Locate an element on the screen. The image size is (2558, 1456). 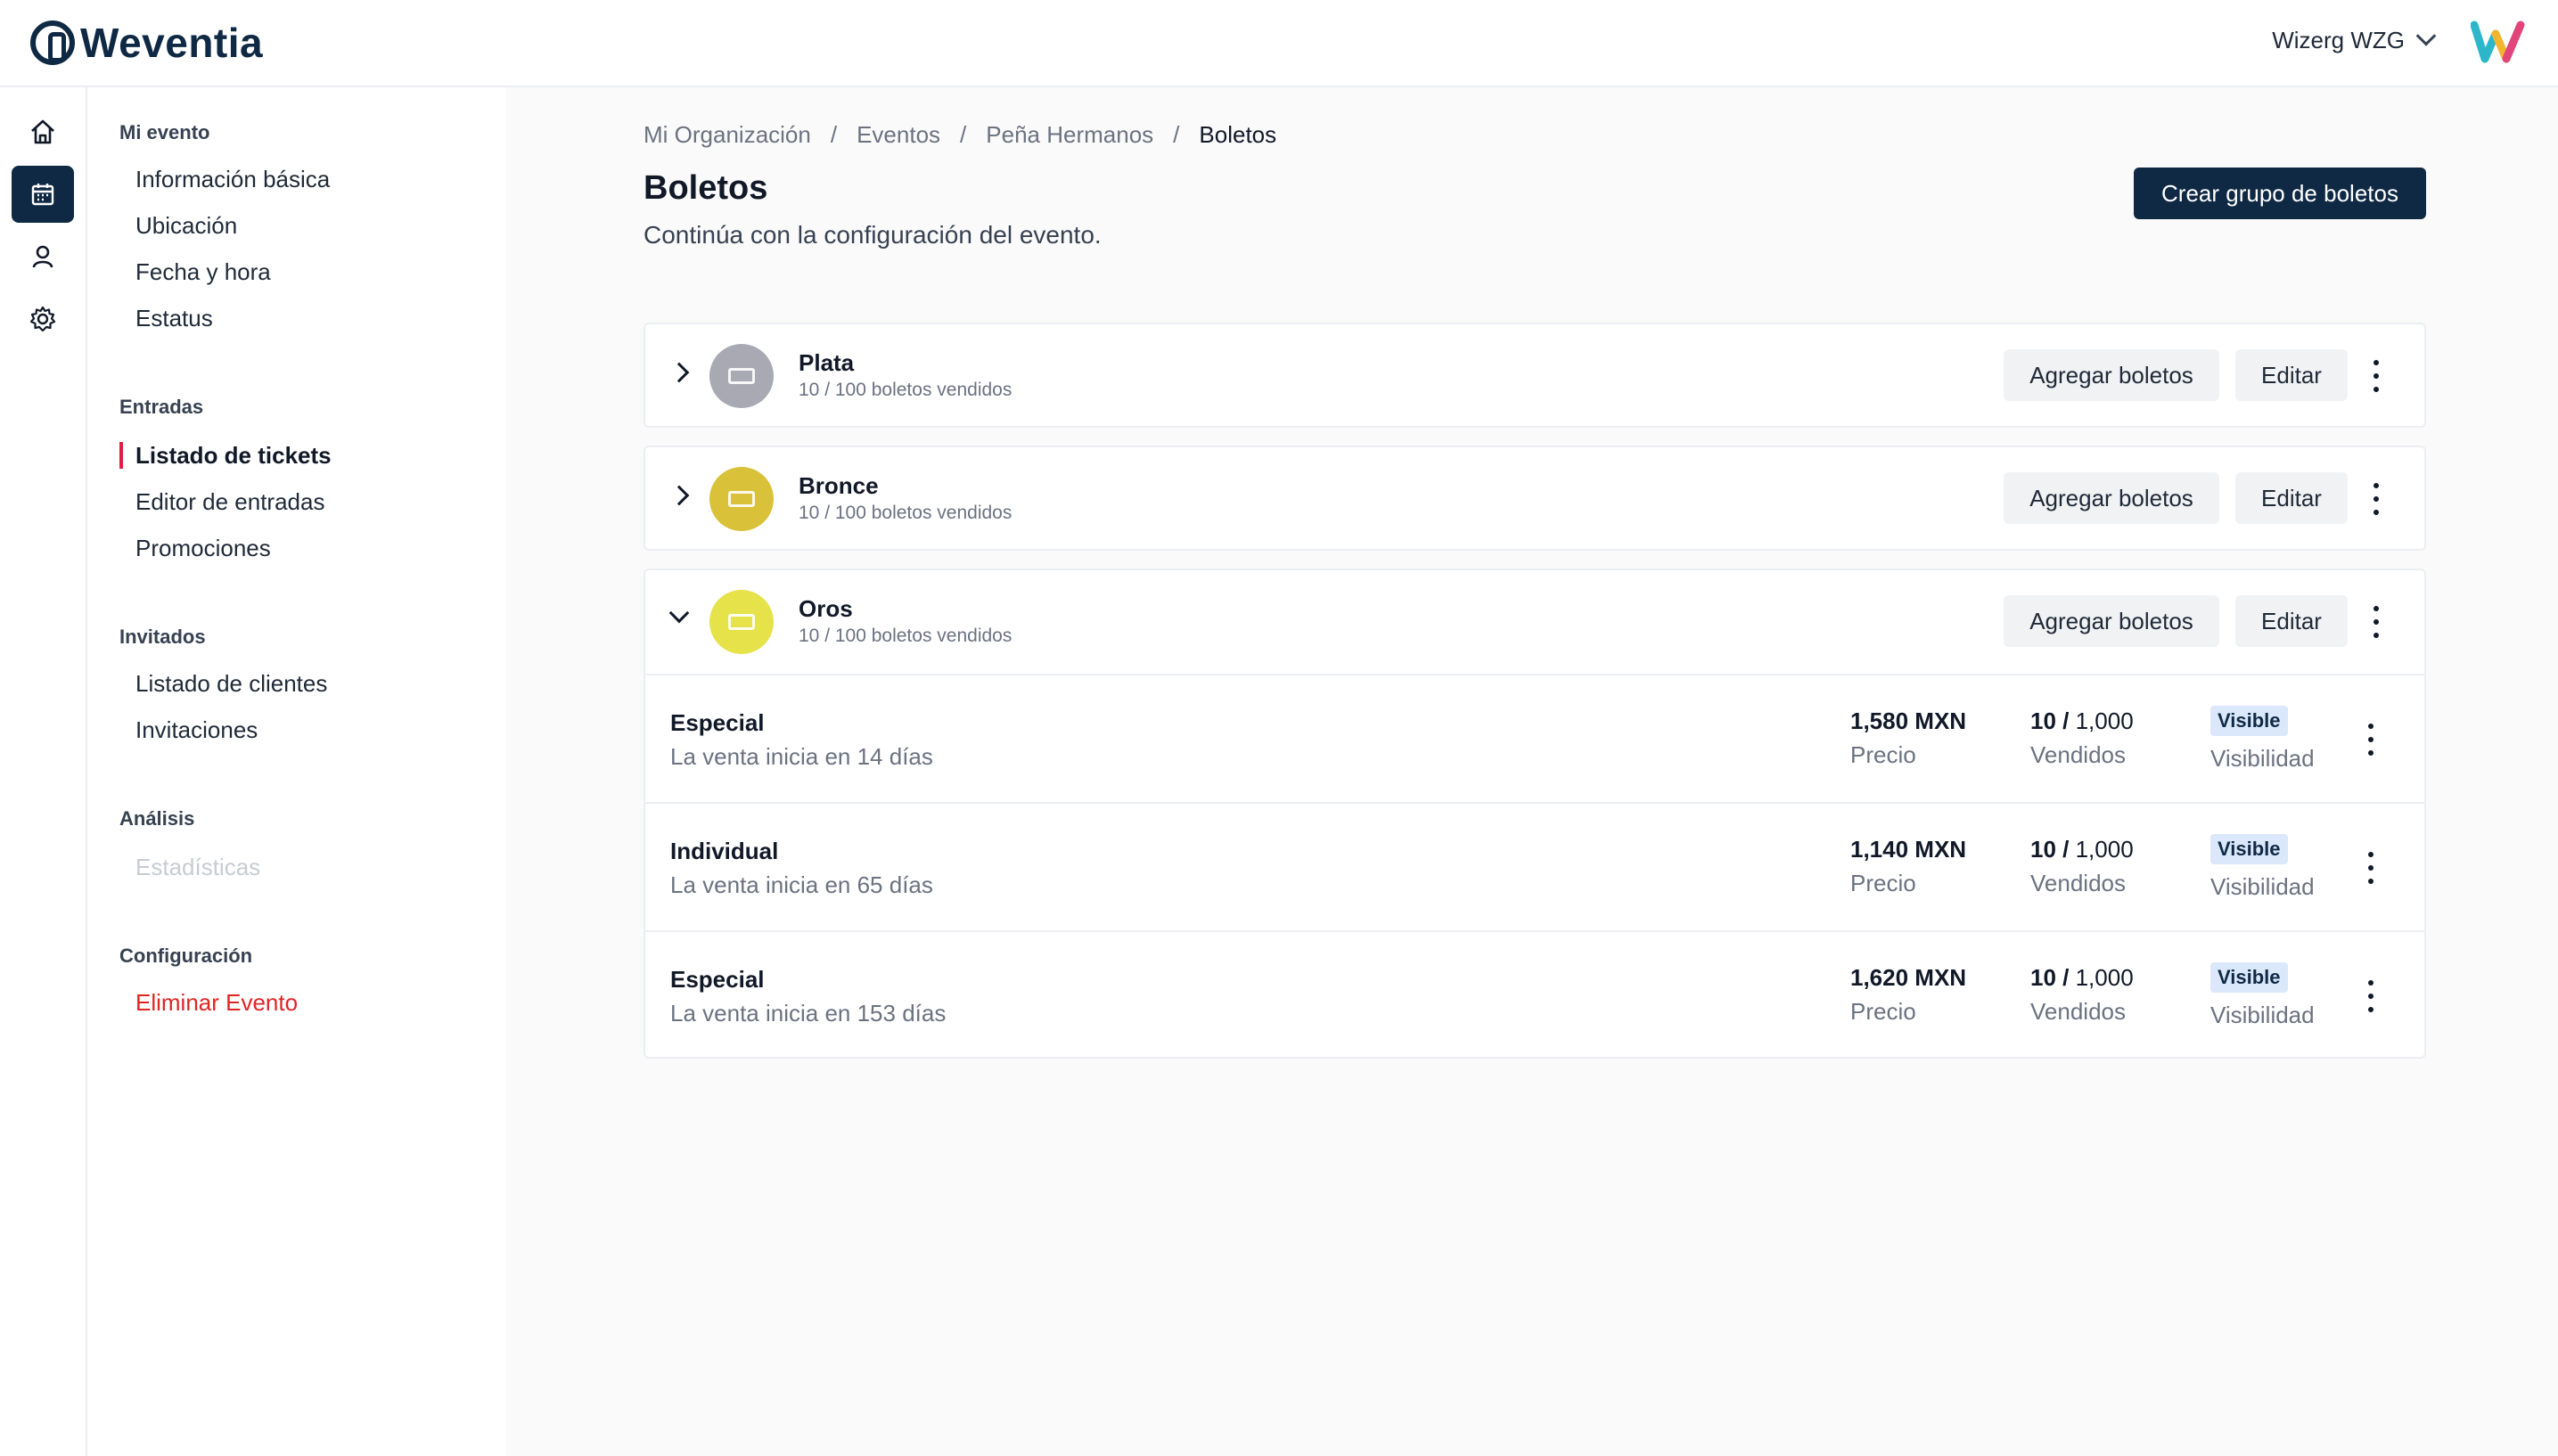
user-name: Wizerg WZG is located at coordinates (2338, 40).